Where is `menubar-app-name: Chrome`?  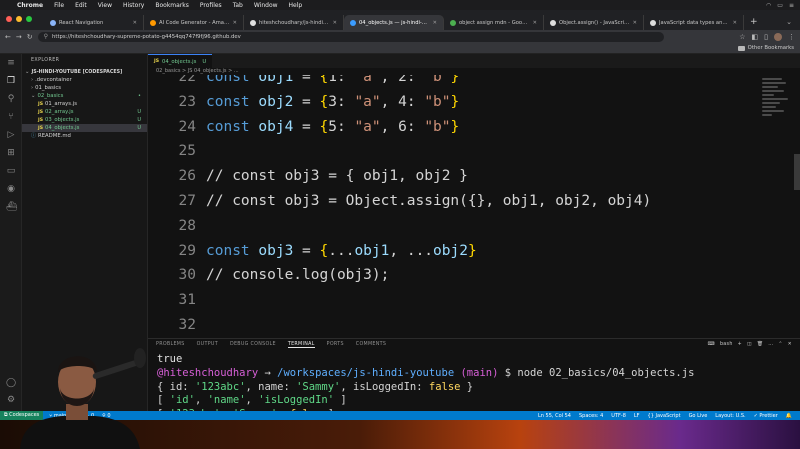
menubar-app-name: Chrome is located at coordinates (30, 5).